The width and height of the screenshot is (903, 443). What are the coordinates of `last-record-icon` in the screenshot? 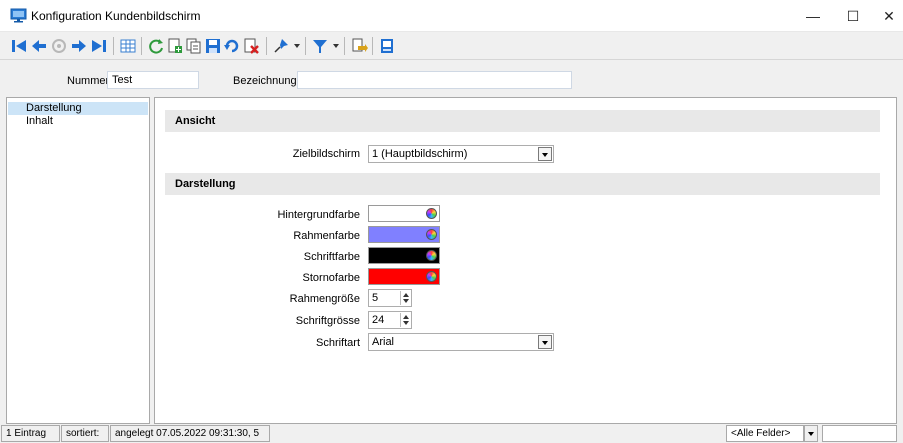 It's located at (99, 46).